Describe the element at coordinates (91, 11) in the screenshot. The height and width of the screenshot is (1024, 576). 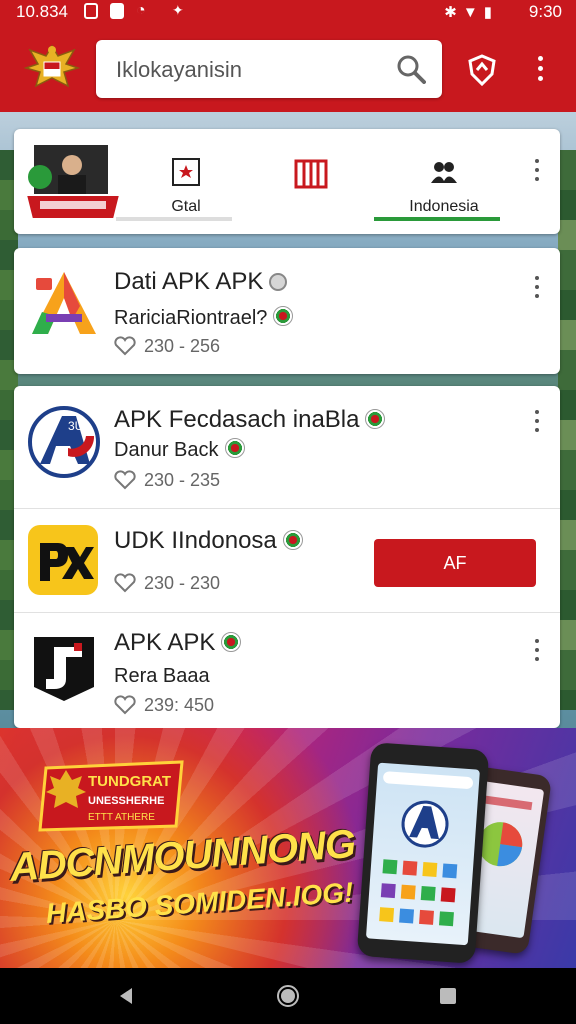
I see `sim-icon` at that location.